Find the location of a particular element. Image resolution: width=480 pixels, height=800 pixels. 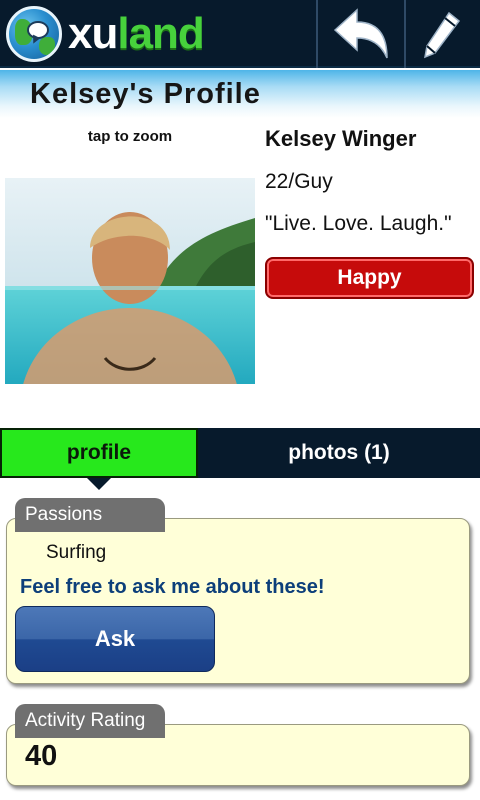

activity-rating-label: Activity Rating is located at coordinates (90, 721).